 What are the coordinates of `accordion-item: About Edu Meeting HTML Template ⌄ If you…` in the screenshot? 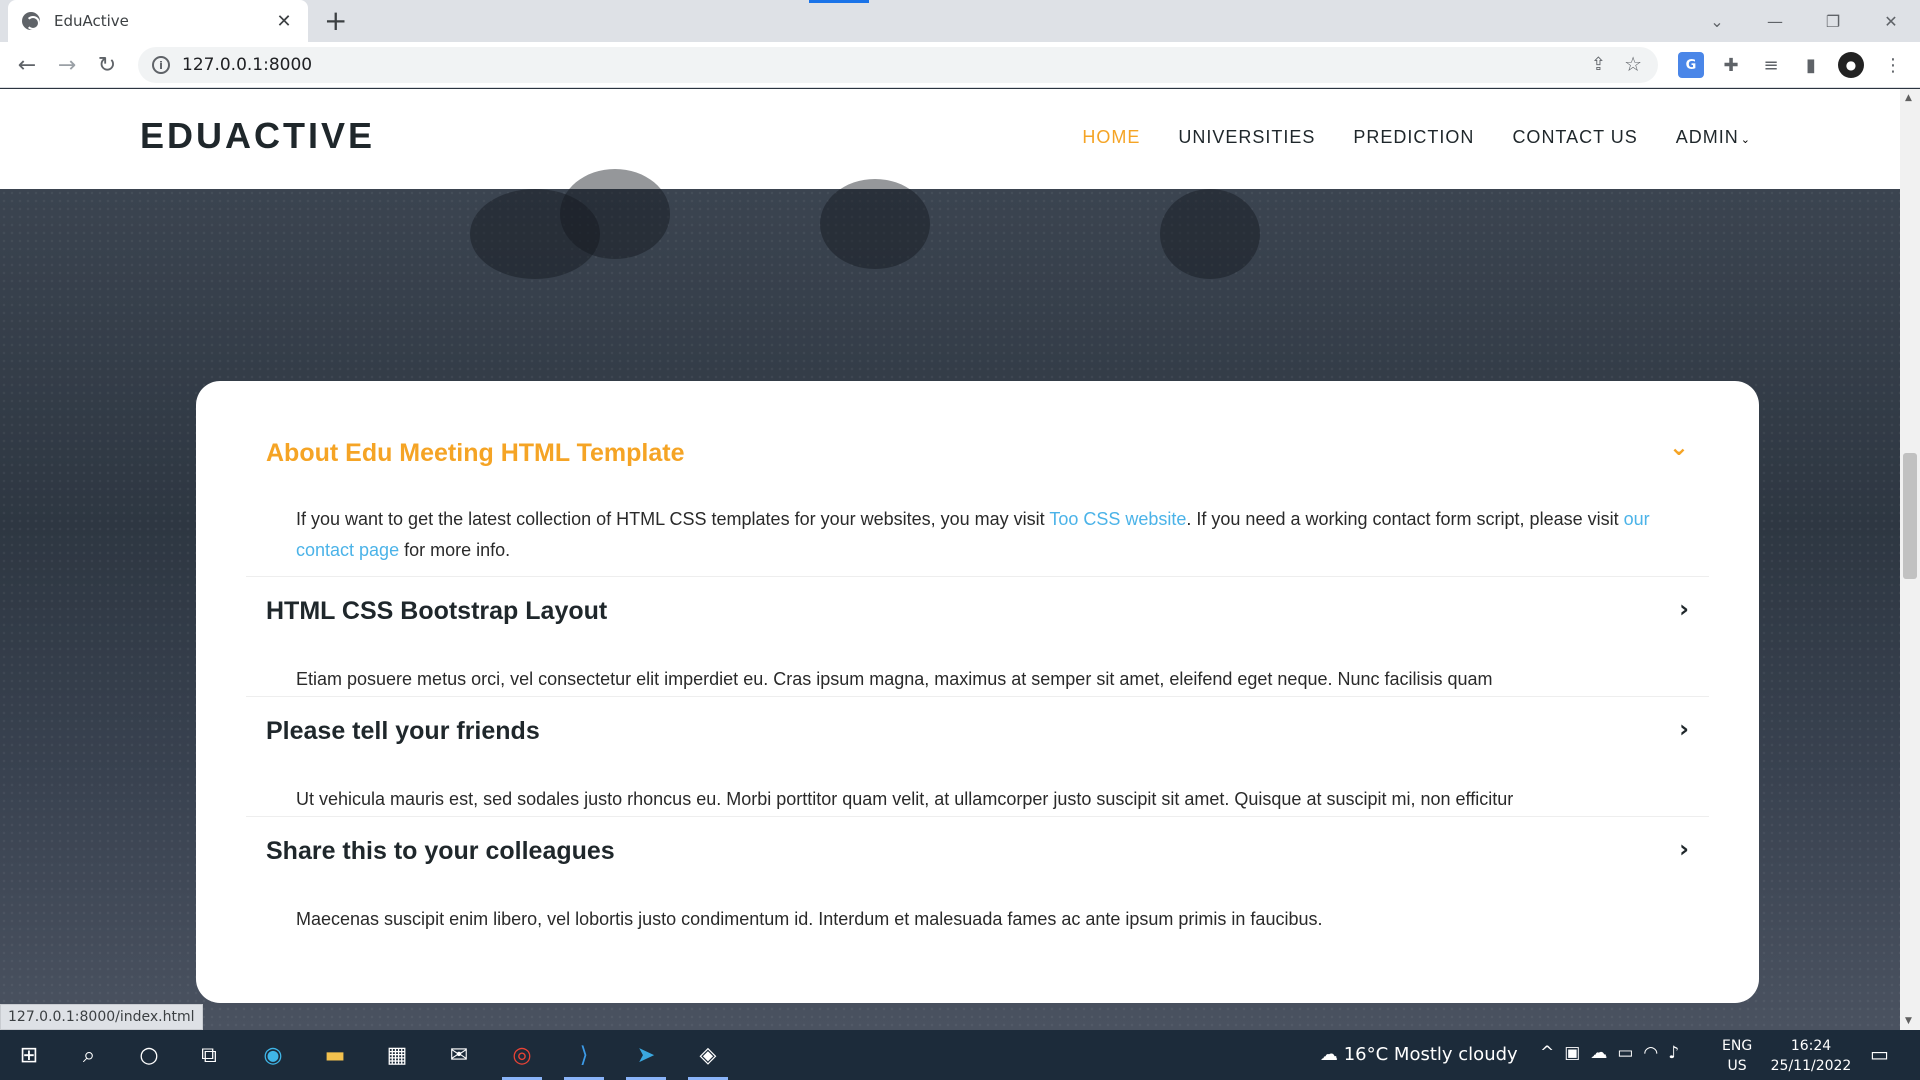 It's located at (977, 498).